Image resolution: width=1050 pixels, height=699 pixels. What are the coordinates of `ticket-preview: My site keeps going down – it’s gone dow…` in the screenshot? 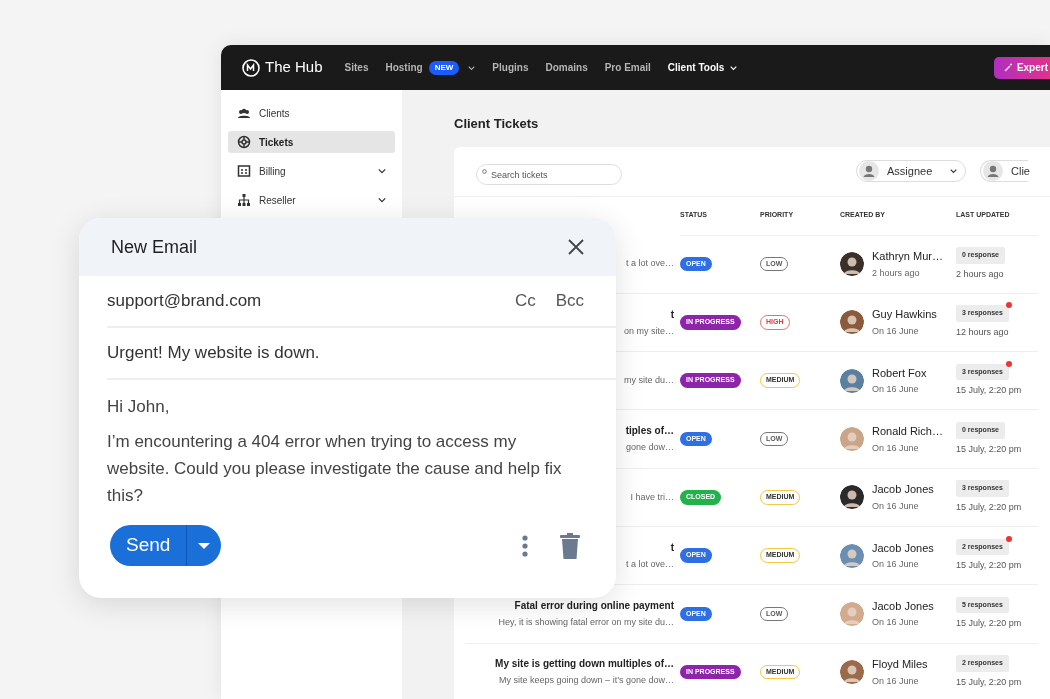 It's located at (586, 681).